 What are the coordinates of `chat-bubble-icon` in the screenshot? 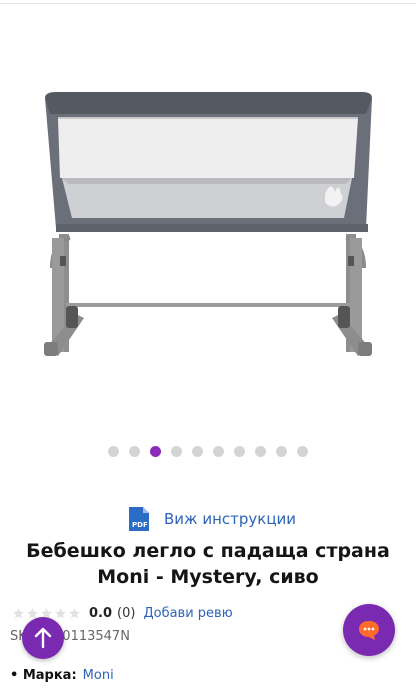 It's located at (369, 630).